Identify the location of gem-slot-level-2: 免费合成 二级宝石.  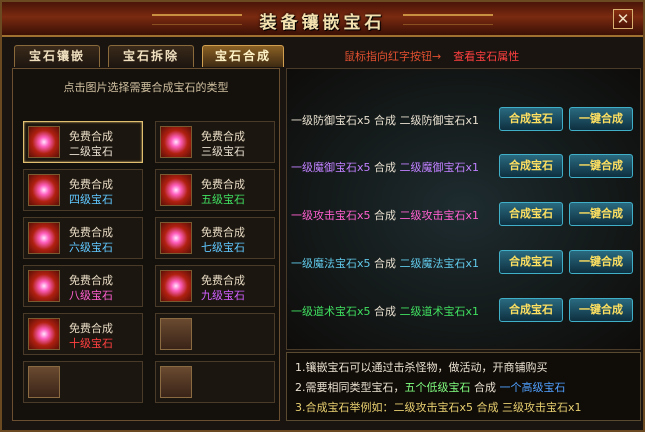
(83, 142).